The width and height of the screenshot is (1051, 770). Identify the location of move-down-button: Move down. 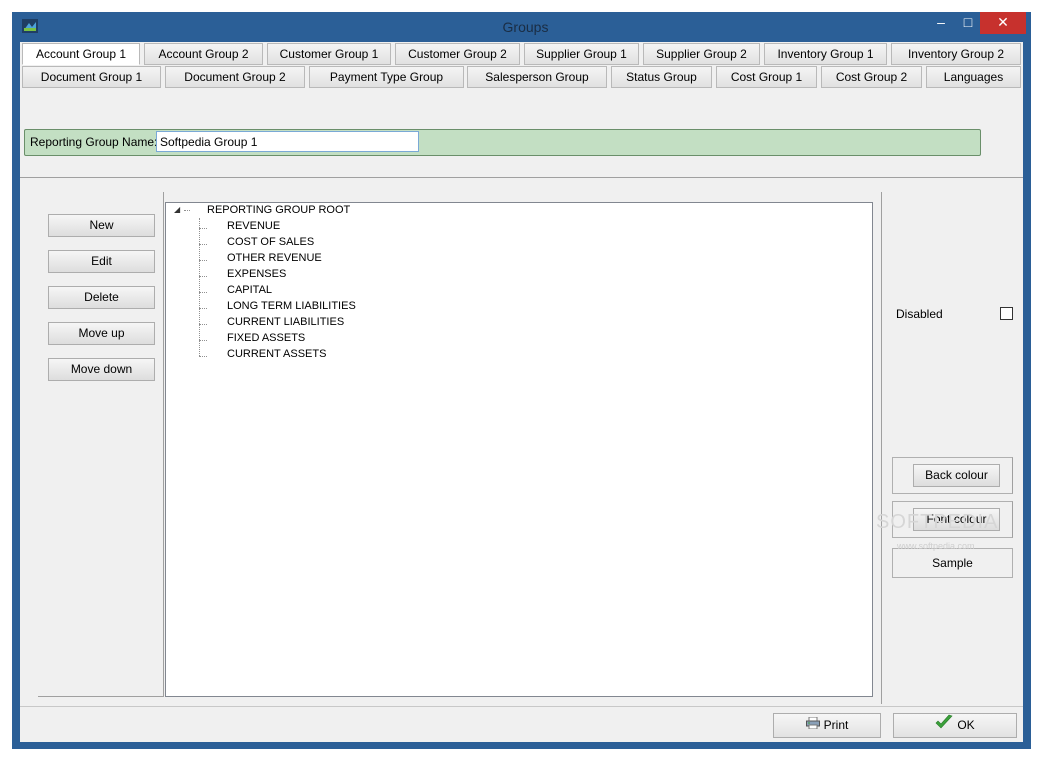
(101, 369).